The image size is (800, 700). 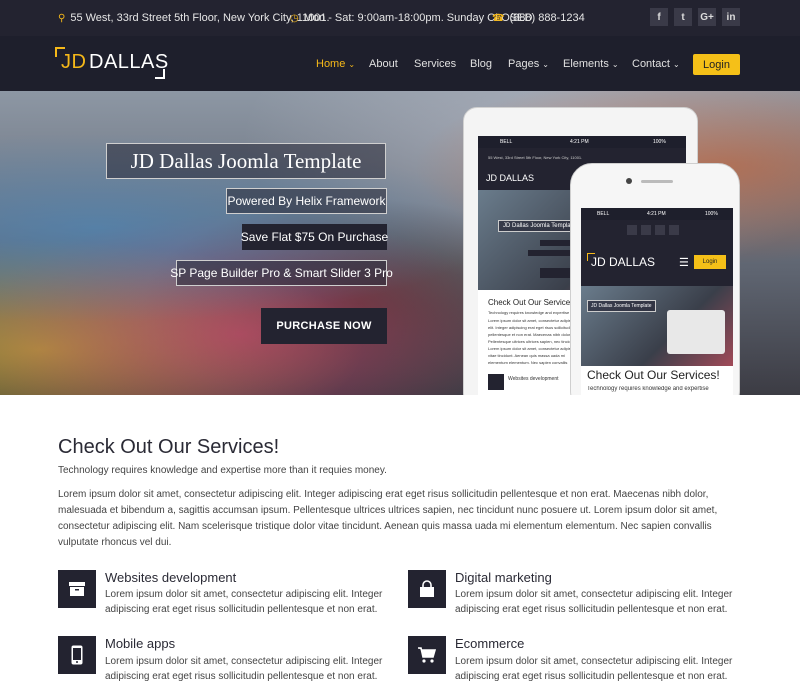 What do you see at coordinates (711, 214) in the screenshot?
I see `phone-battery: 100%` at bounding box center [711, 214].